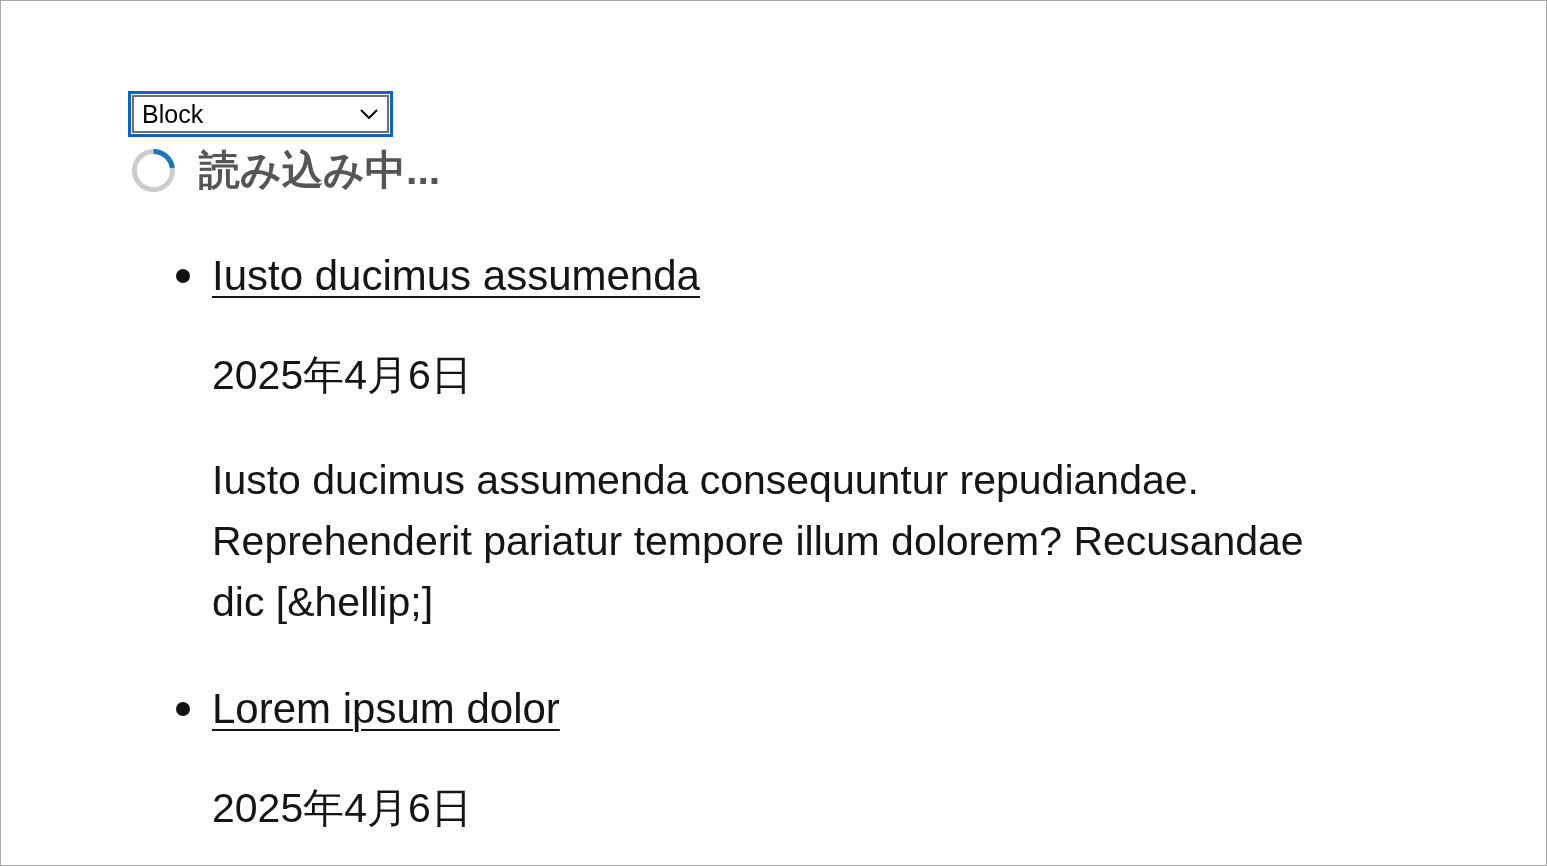 The height and width of the screenshot is (866, 1547). Describe the element at coordinates (386, 708) in the screenshot. I see `post-title-link: Lorem ipsum dolor` at that location.